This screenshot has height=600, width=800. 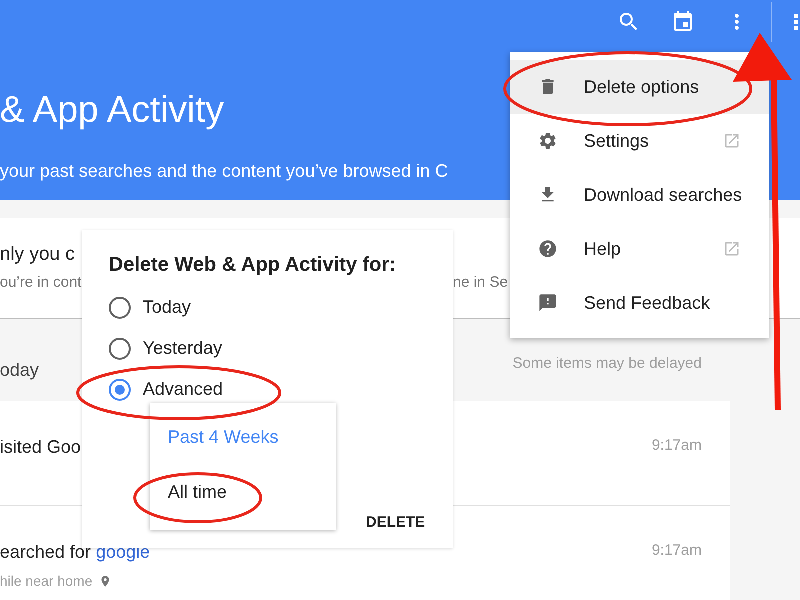 What do you see at coordinates (198, 492) in the screenshot?
I see `range-option: All time` at bounding box center [198, 492].